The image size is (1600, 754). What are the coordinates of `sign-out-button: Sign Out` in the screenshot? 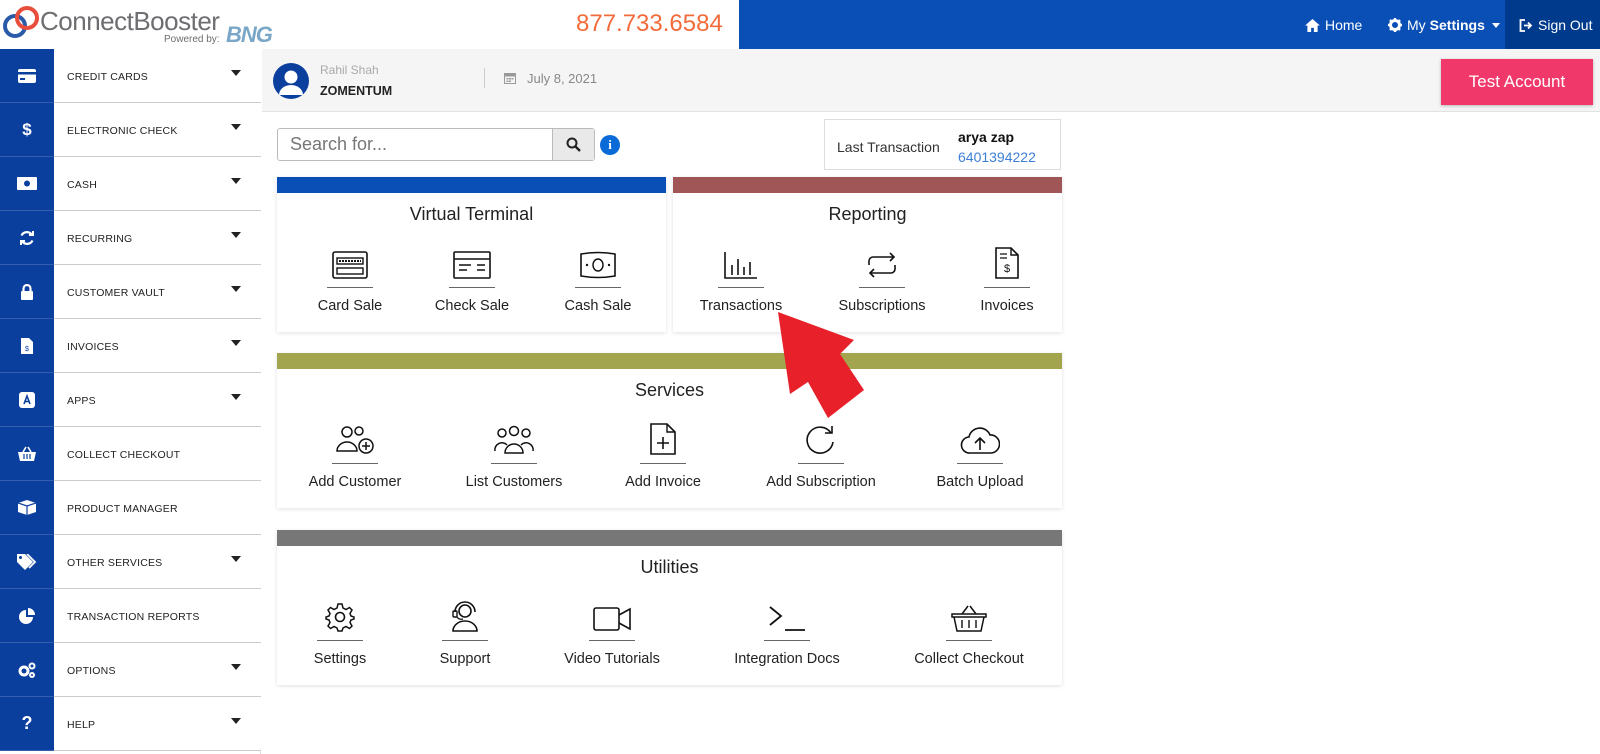 It's located at (1552, 24).